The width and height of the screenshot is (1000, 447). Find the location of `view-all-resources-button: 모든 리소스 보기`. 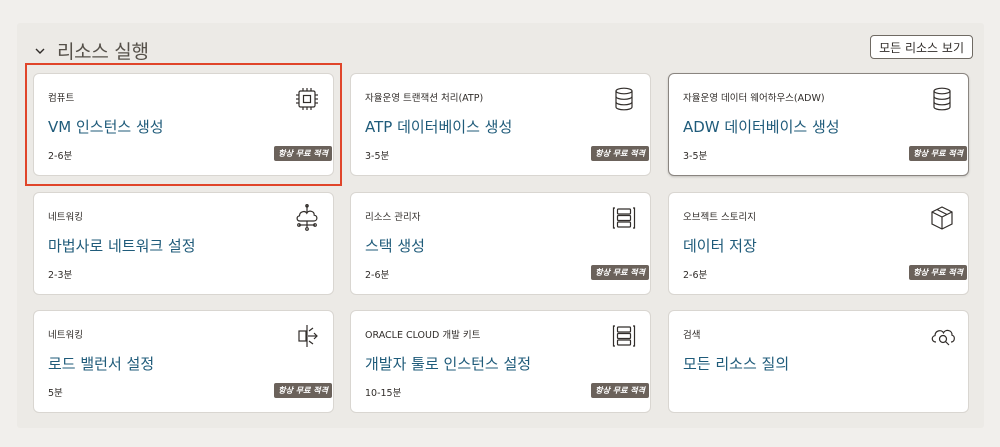

view-all-resources-button: 모든 리소스 보기 is located at coordinates (921, 47).